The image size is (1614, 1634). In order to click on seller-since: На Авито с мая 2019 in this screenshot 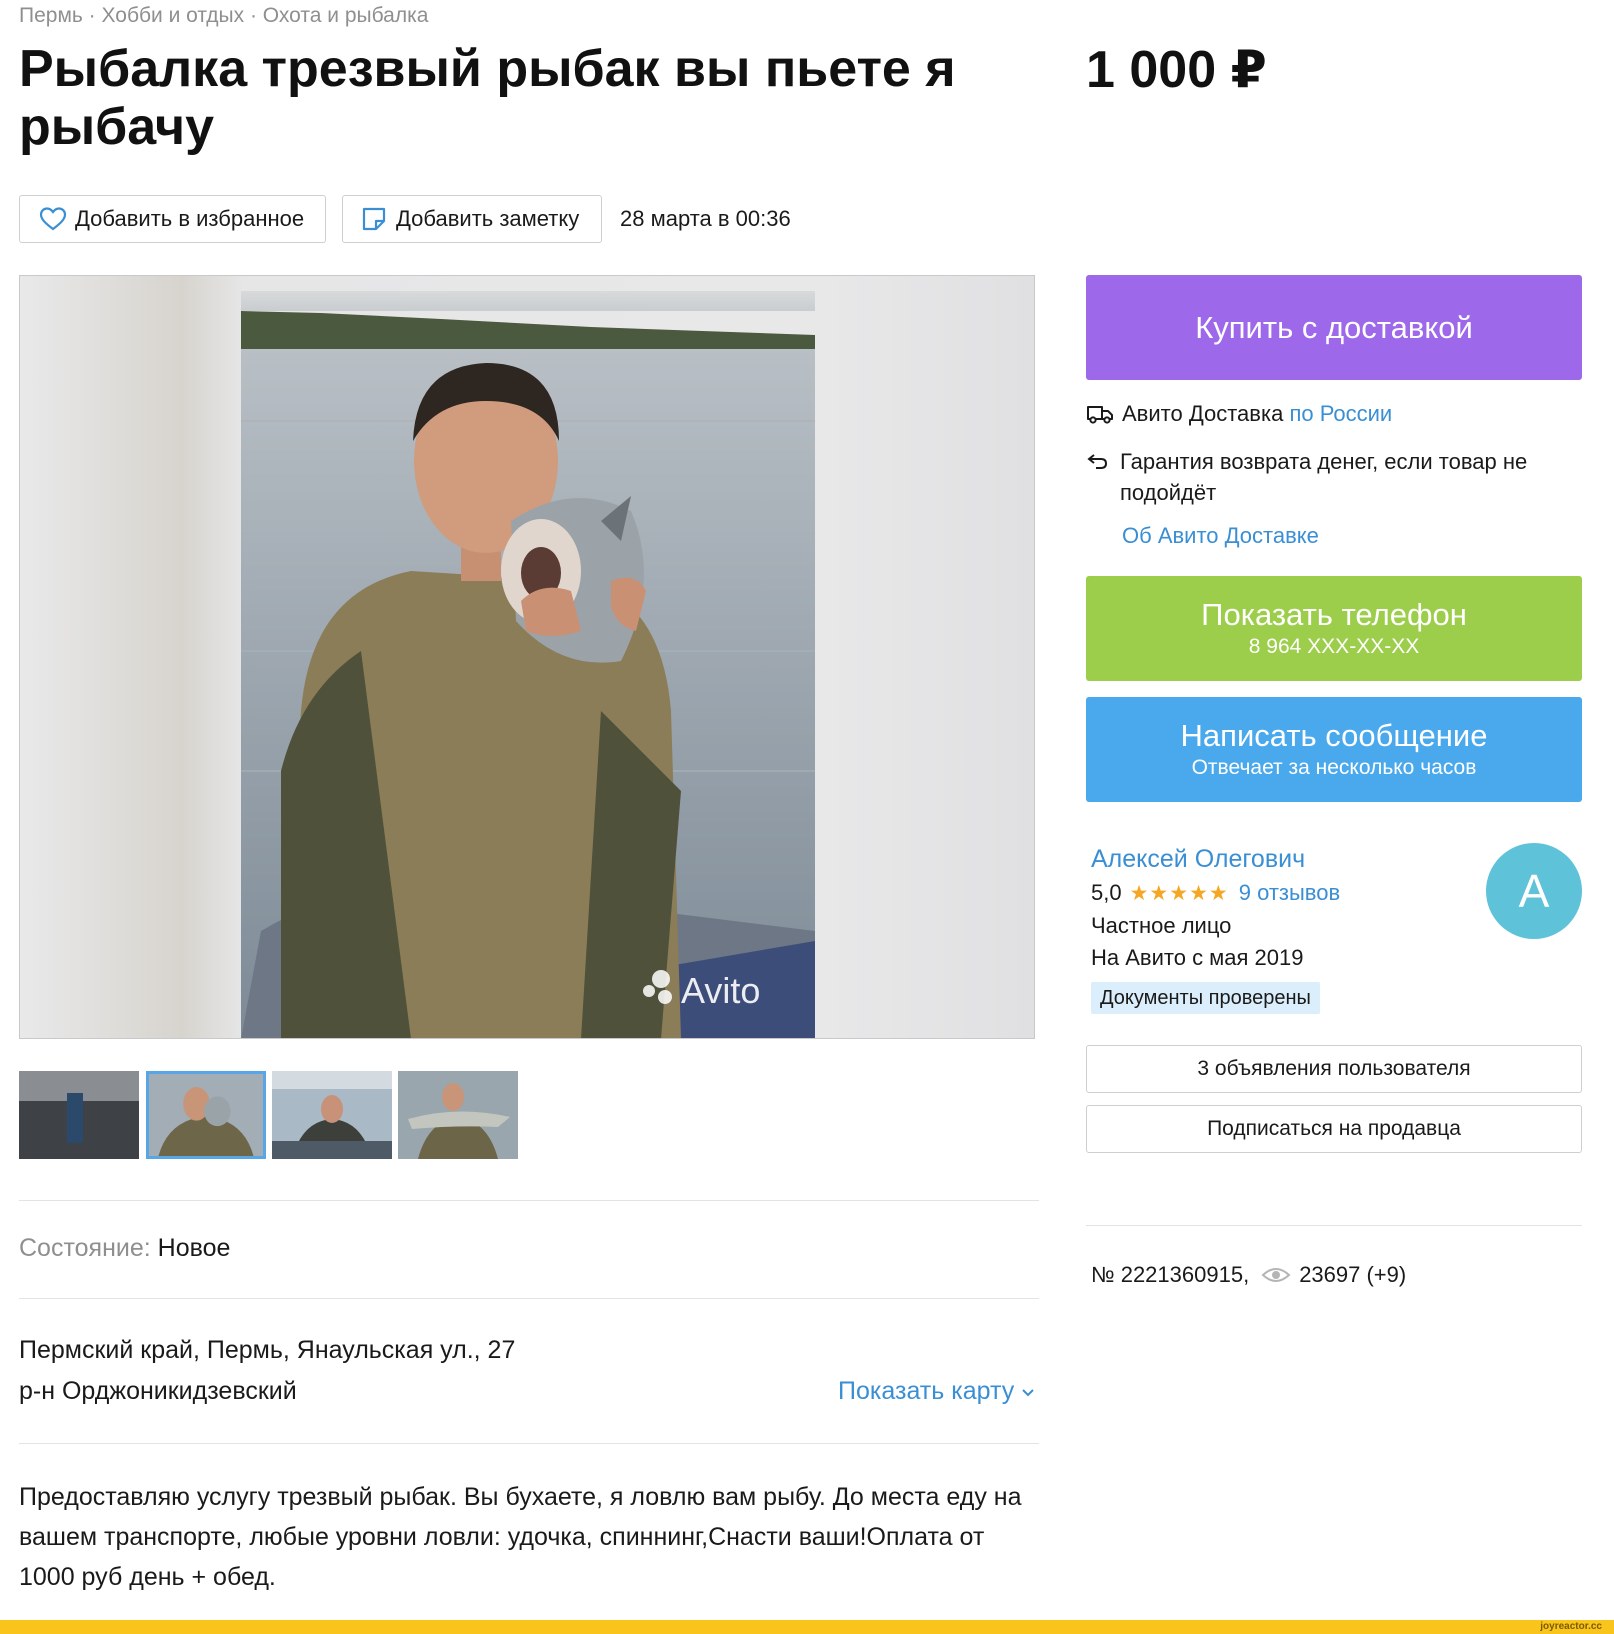, I will do `click(1197, 957)`.